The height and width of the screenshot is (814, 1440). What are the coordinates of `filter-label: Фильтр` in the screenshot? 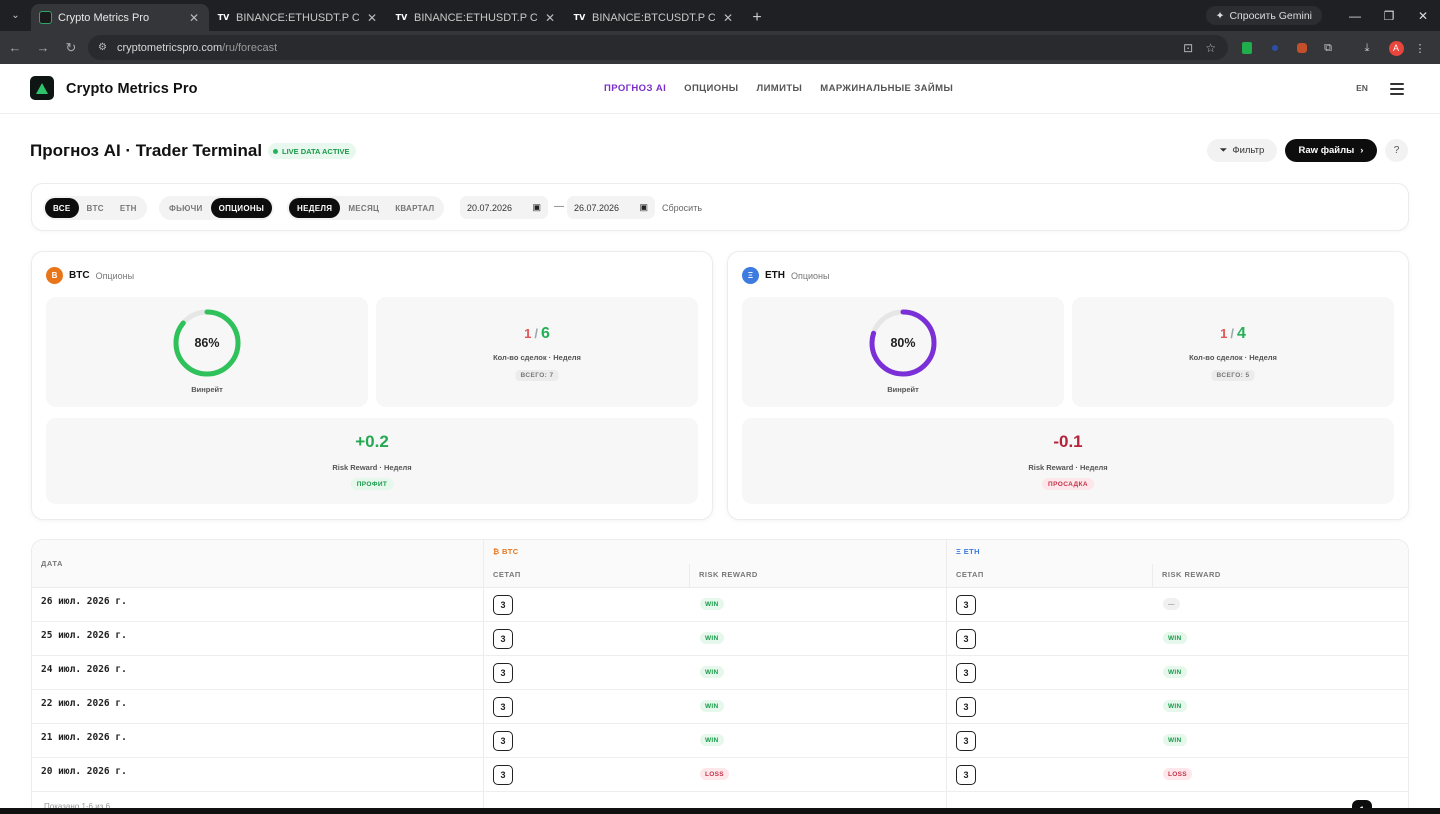 It's located at (1248, 150).